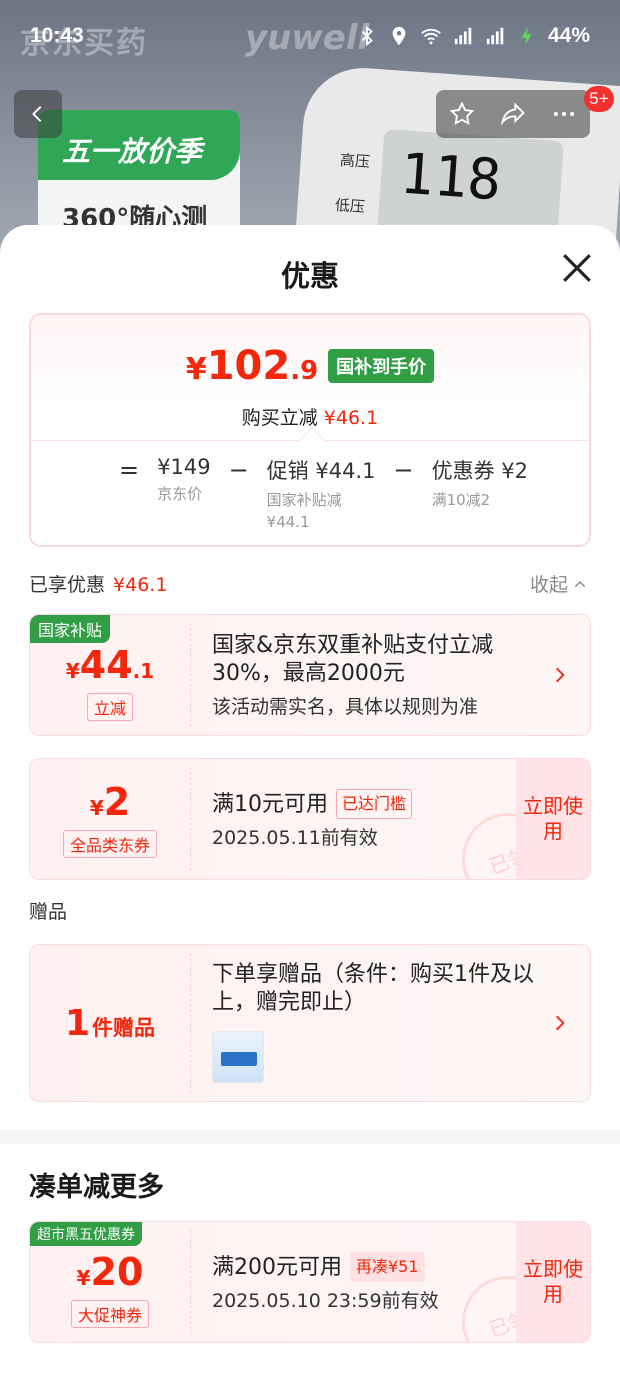 The image size is (620, 1386). What do you see at coordinates (345, 706) in the screenshot?
I see `subsidy-desc: 该活动需实名，具体以规则为准` at bounding box center [345, 706].